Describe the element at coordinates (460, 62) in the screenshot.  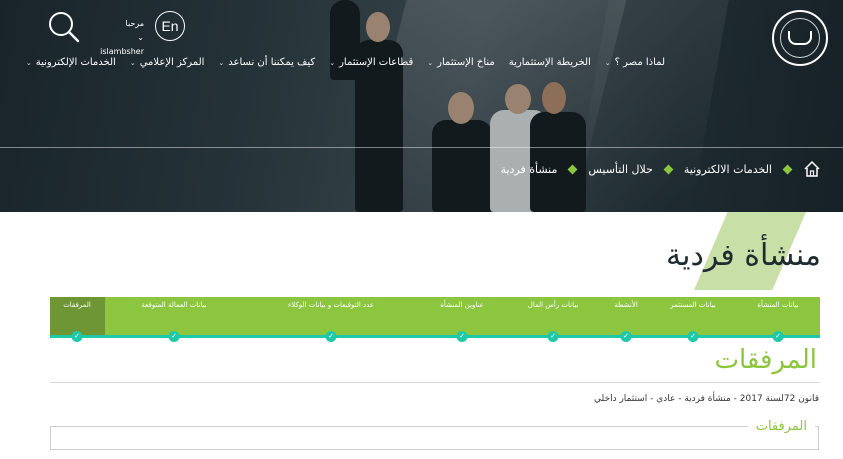
I see `nav-item-investment-climate: مناخ الإستثمار ⌄` at that location.